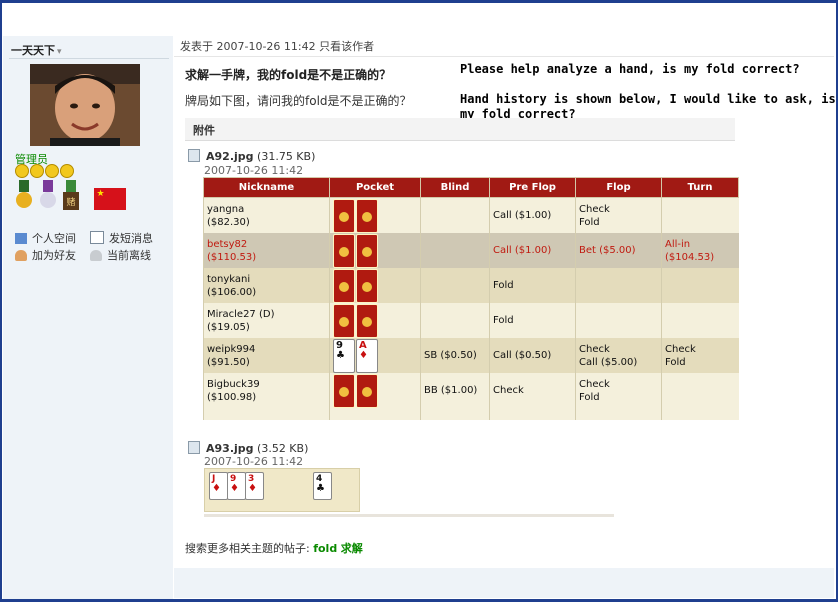 This screenshot has height=602, width=838. Describe the element at coordinates (266, 250) in the screenshot. I see `player-cell: betsy82 ($110.53)` at that location.